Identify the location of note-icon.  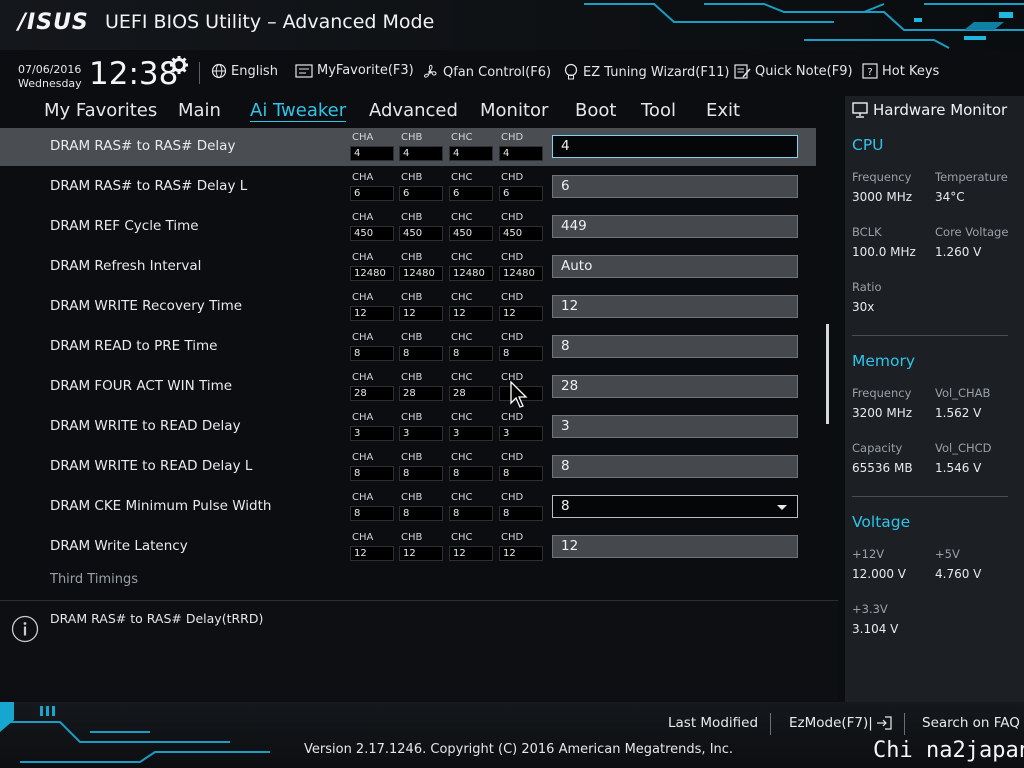
(742, 71).